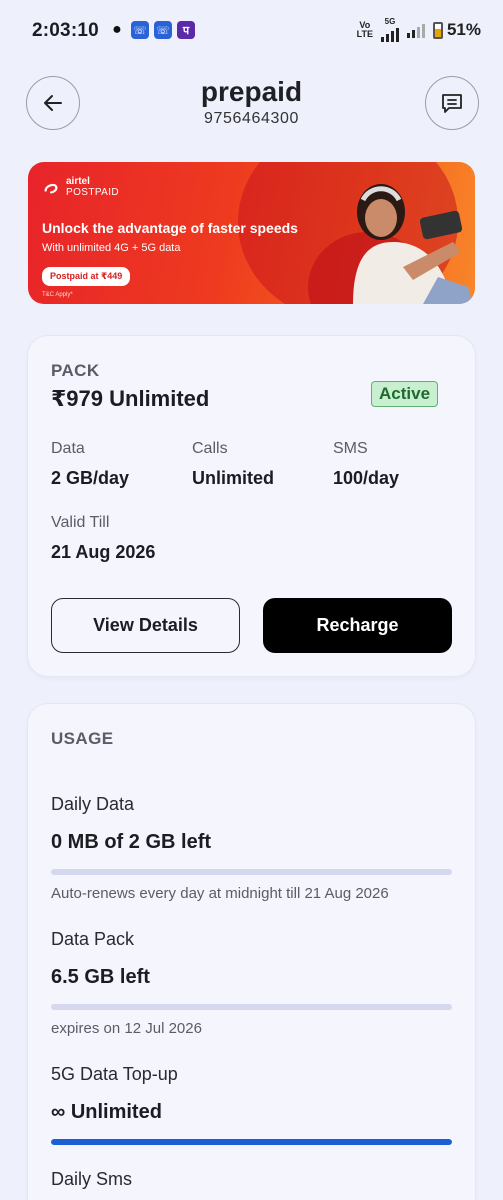 The height and width of the screenshot is (1200, 503). I want to click on notification-icons: ● ☏ ☏ प, so click(151, 30).